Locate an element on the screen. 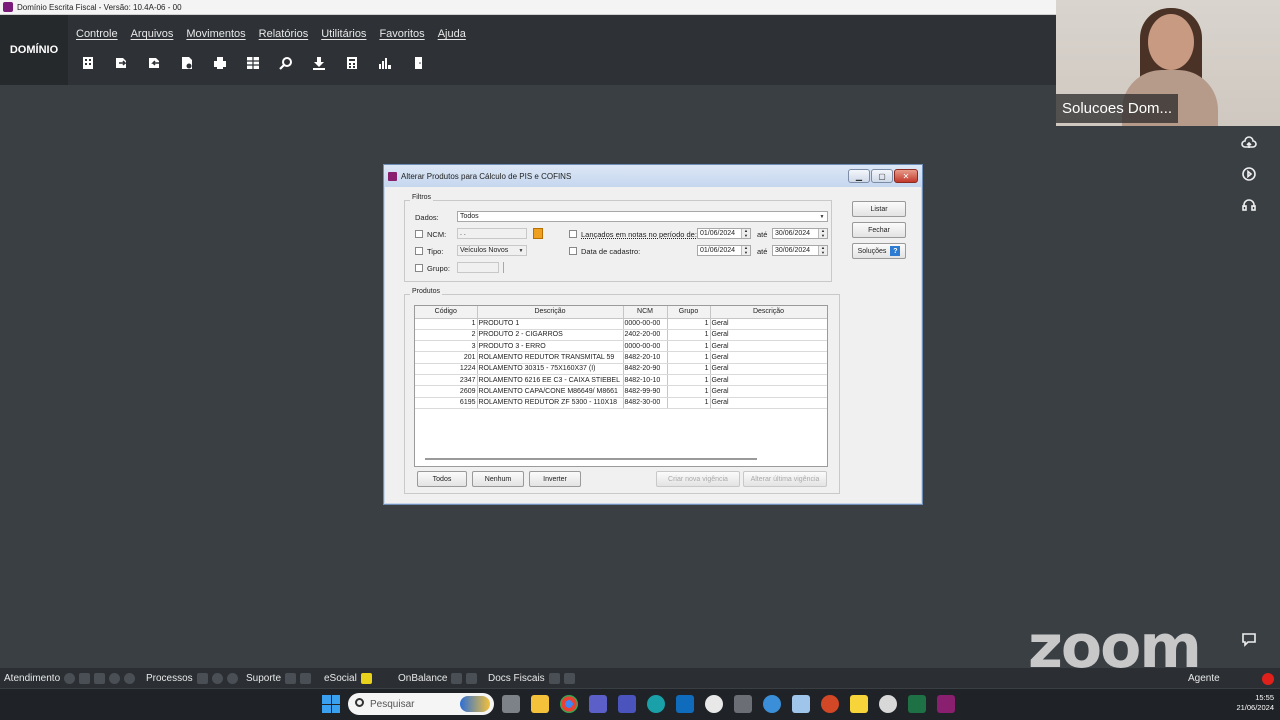 This screenshot has height=720, width=1280. snipping-tool-icon is located at coordinates (743, 704).